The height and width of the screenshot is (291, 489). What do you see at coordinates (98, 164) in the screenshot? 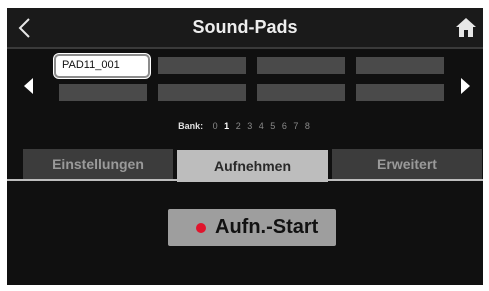
I see `tab-einstellungen: Einstellungen` at bounding box center [98, 164].